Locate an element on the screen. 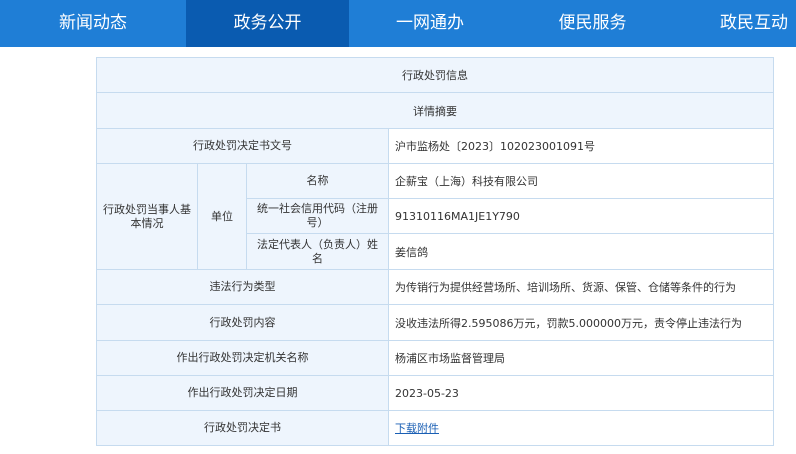 The image size is (796, 454). decision-no-label: 行政处罚决定书文号 is located at coordinates (242, 146).